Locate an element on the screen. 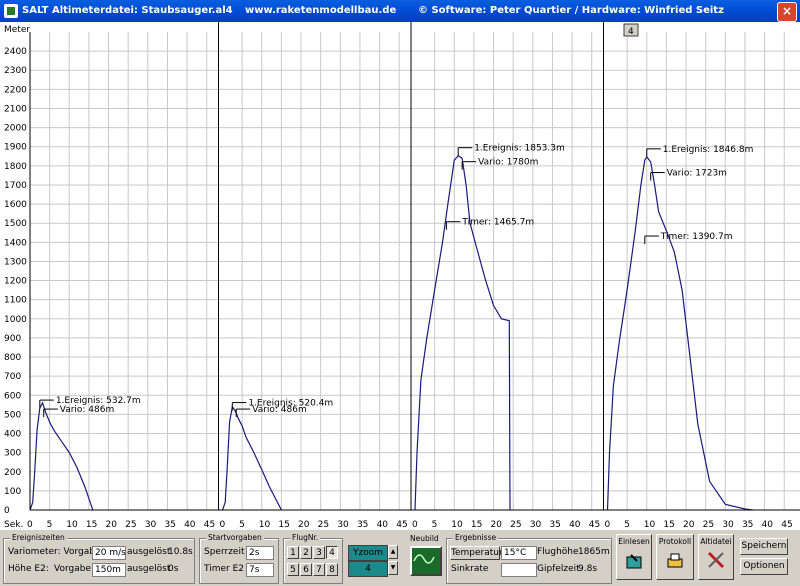 The width and height of the screenshot is (800, 586). y-tick-label: 1600 is located at coordinates (15, 205).